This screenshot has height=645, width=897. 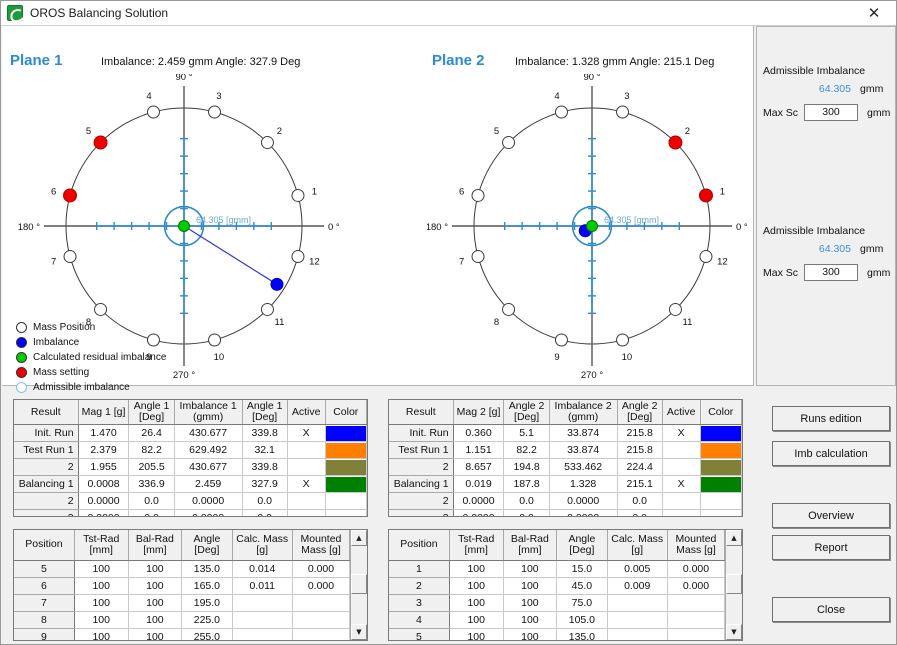 What do you see at coordinates (44, 634) in the screenshot?
I see `position-cell: 9` at bounding box center [44, 634].